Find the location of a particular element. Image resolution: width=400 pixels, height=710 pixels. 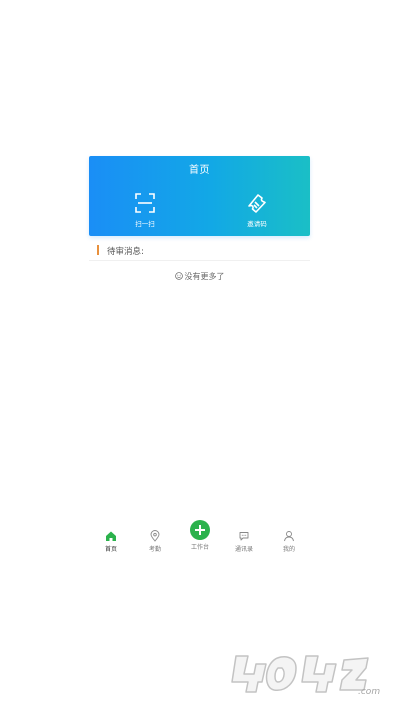

page-title: 首页 is located at coordinates (199, 170).